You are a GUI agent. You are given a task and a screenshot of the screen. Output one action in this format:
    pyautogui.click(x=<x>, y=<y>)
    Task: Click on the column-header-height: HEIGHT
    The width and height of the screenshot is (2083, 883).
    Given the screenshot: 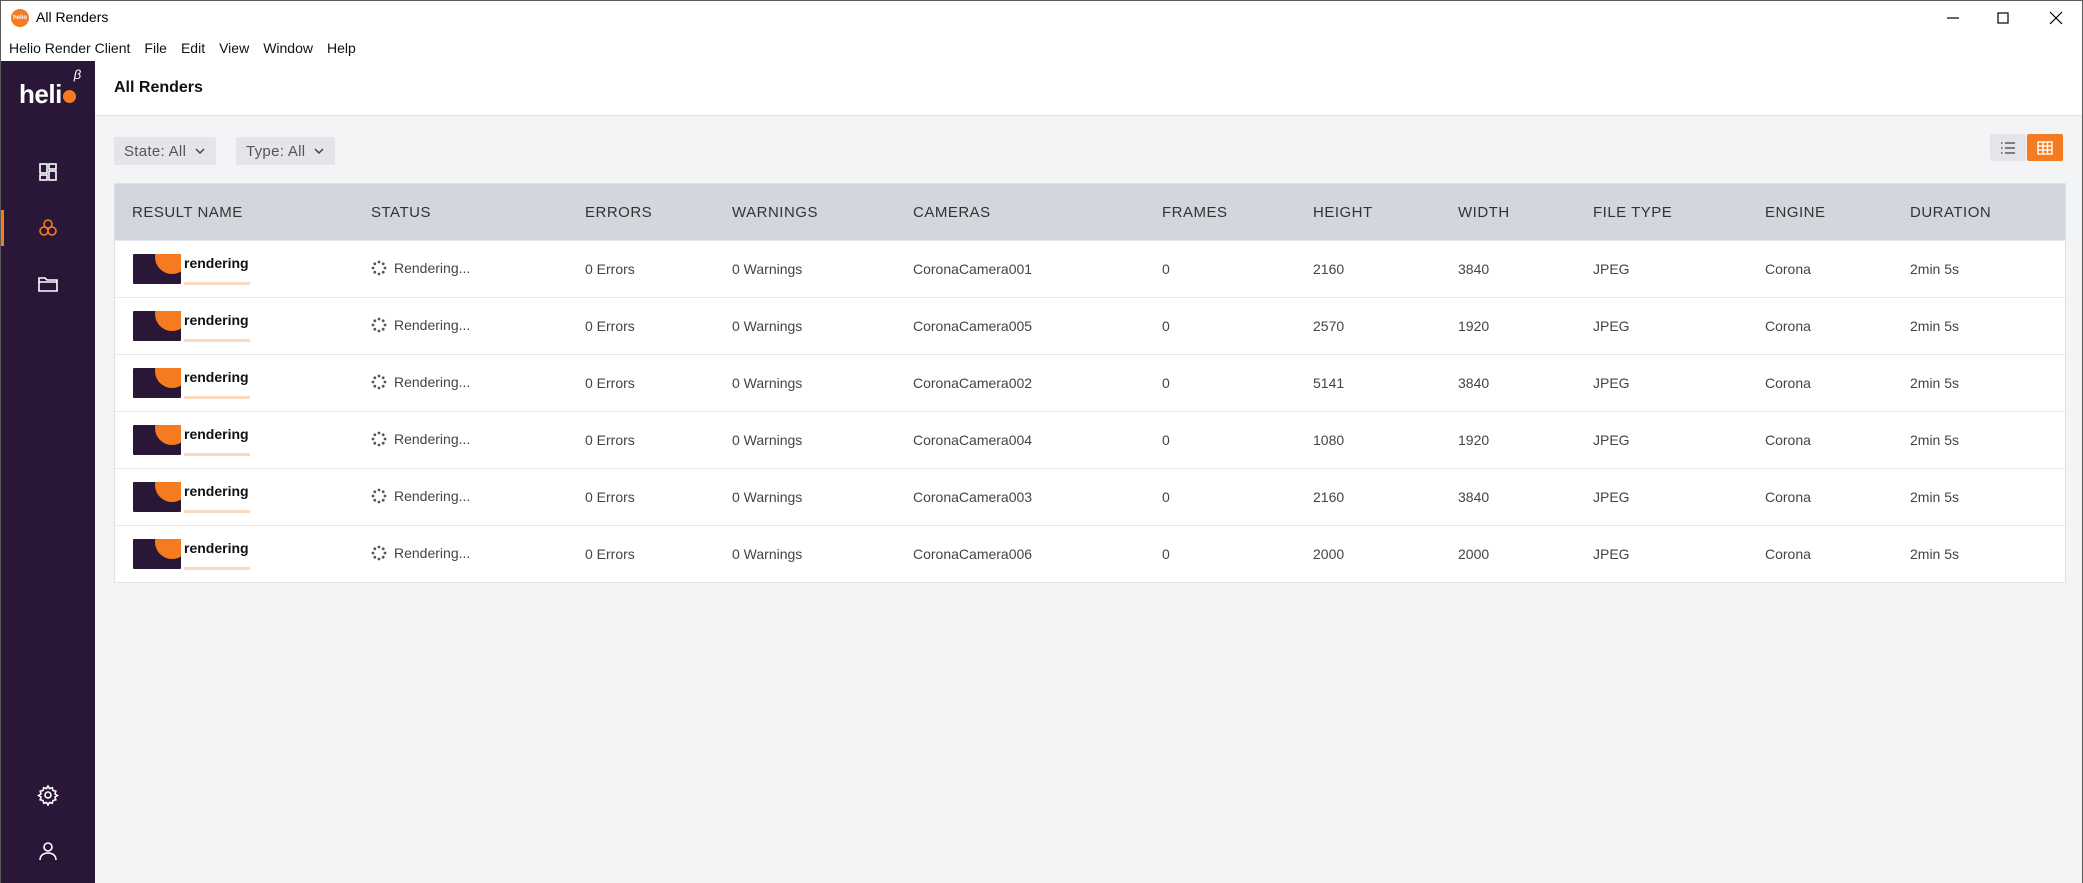 What is the action you would take?
    pyautogui.click(x=1343, y=212)
    